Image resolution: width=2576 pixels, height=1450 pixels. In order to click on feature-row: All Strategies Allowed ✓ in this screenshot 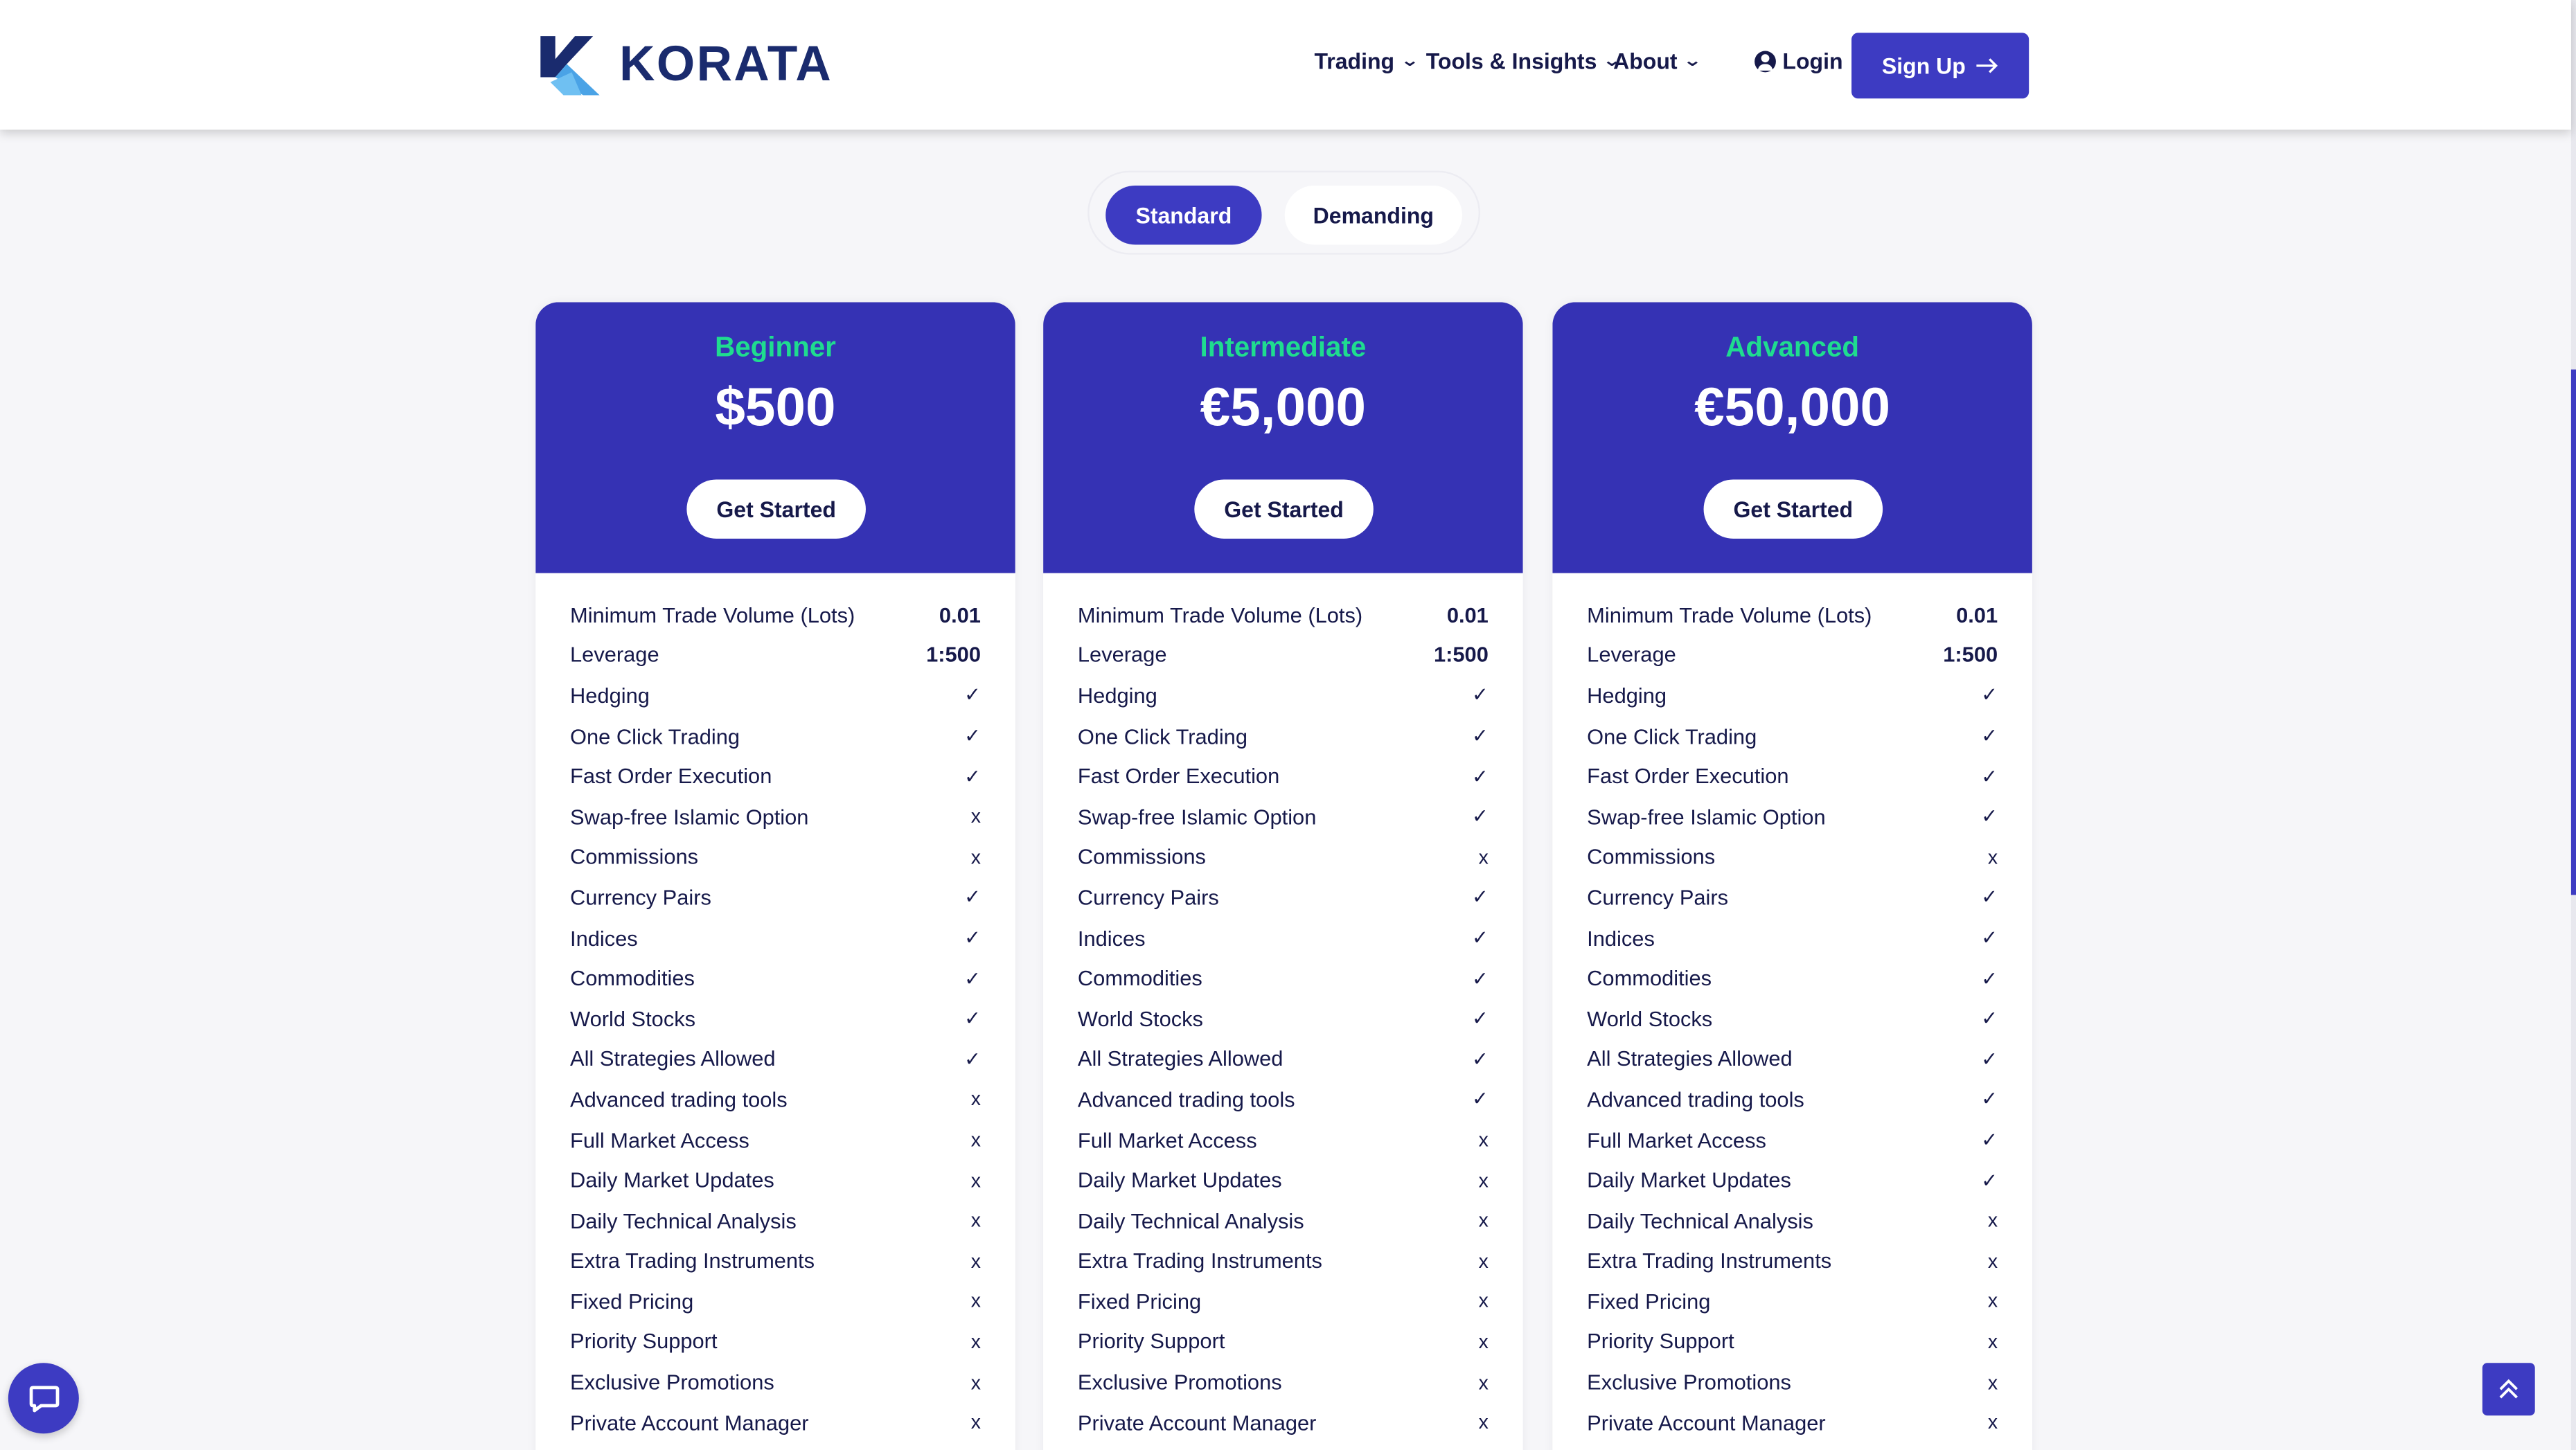, I will do `click(1792, 1059)`.